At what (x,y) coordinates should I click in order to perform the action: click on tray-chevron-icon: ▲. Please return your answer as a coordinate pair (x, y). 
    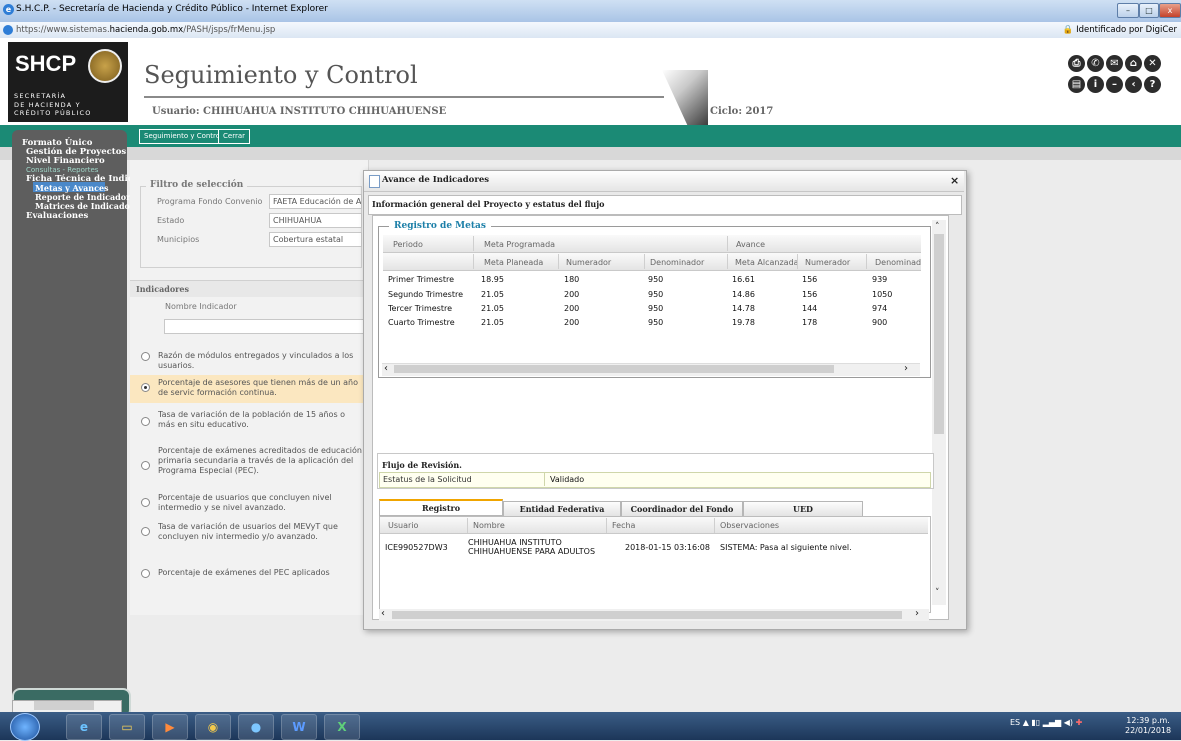
    Looking at the image, I should click on (1026, 722).